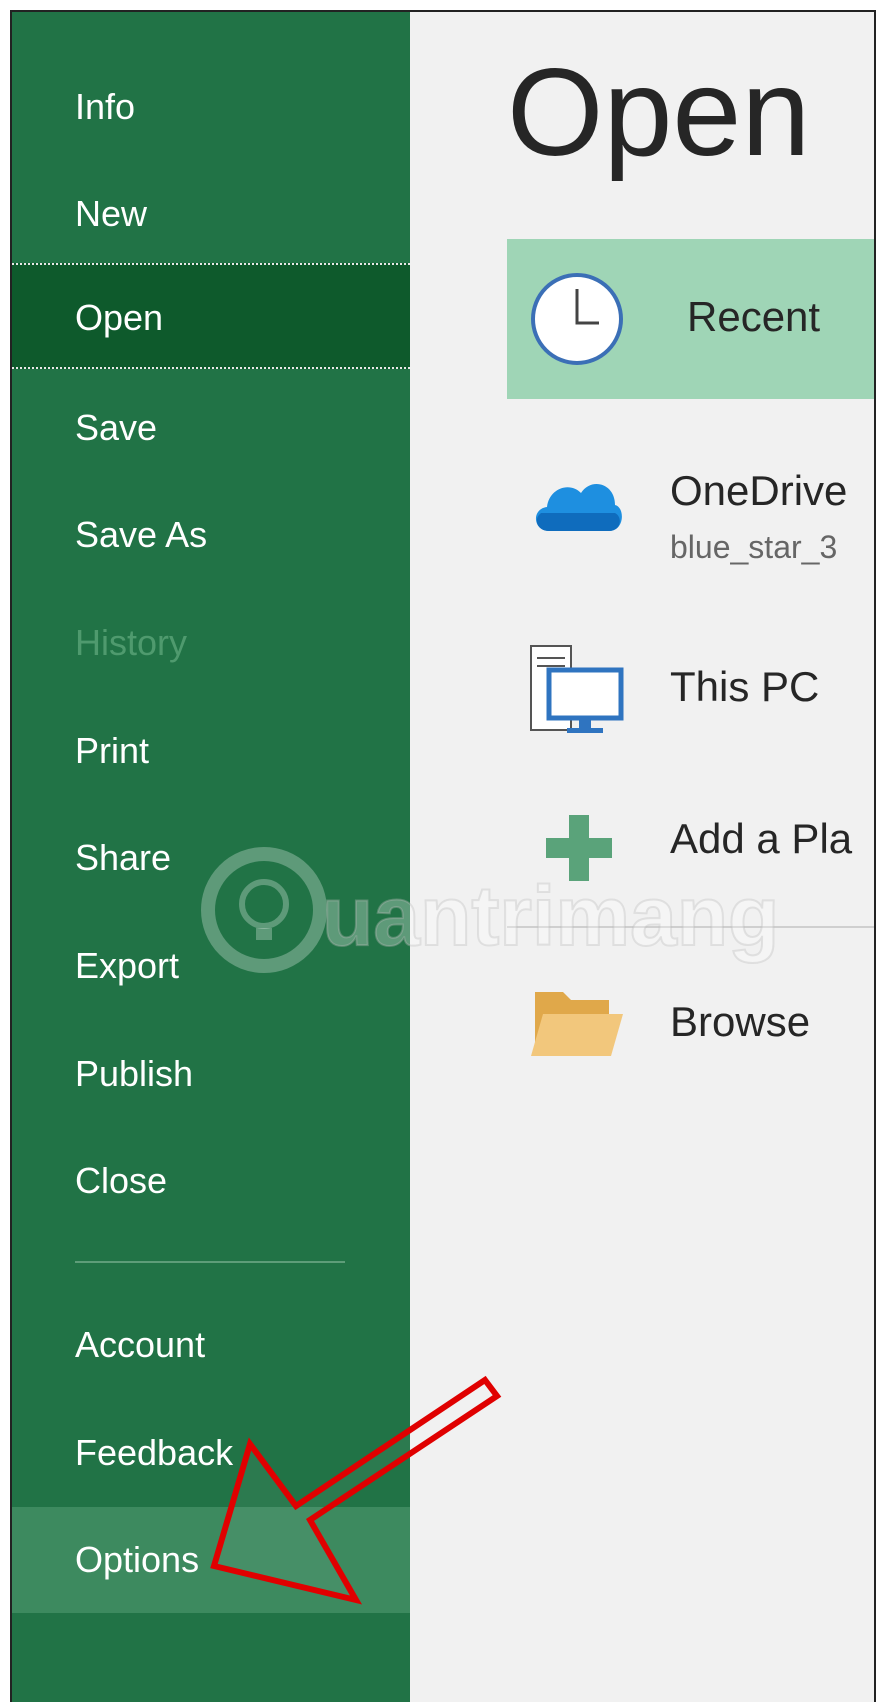  I want to click on location-label: Add a Pla, so click(761, 838).